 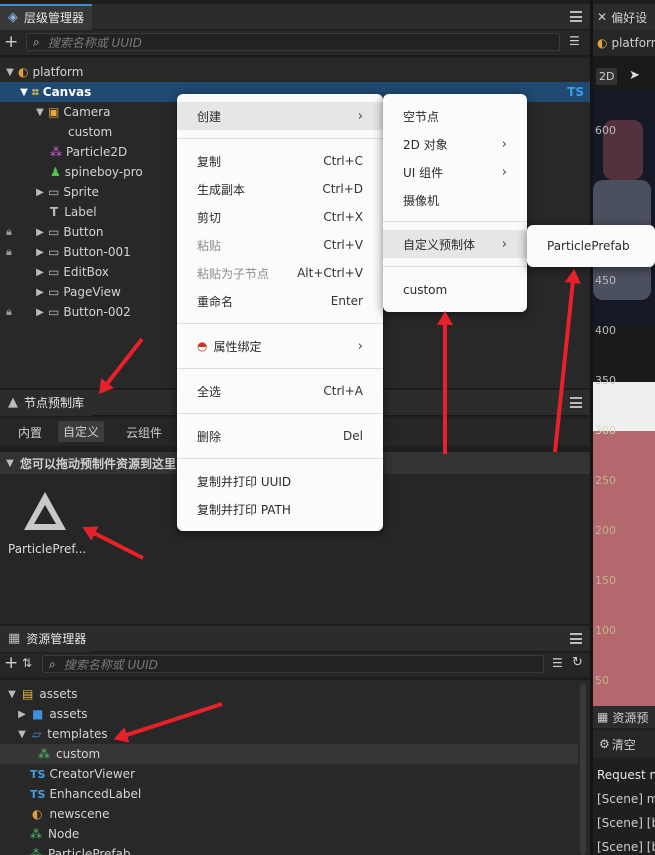 What do you see at coordinates (607, 76) in the screenshot?
I see `mode-2d-button: 2D` at bounding box center [607, 76].